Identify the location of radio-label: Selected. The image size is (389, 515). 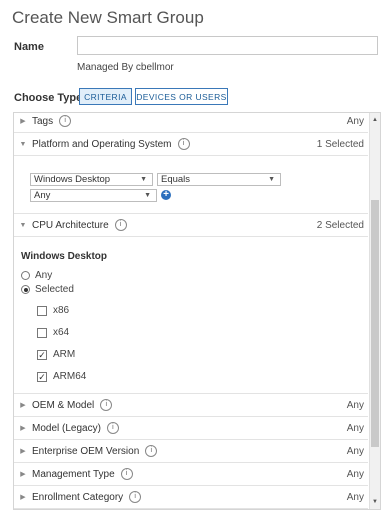
(54, 289).